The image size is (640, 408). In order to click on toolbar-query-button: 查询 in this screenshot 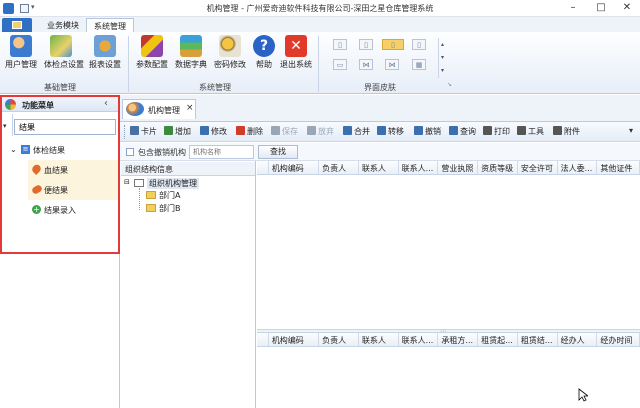, I will do `click(462, 132)`.